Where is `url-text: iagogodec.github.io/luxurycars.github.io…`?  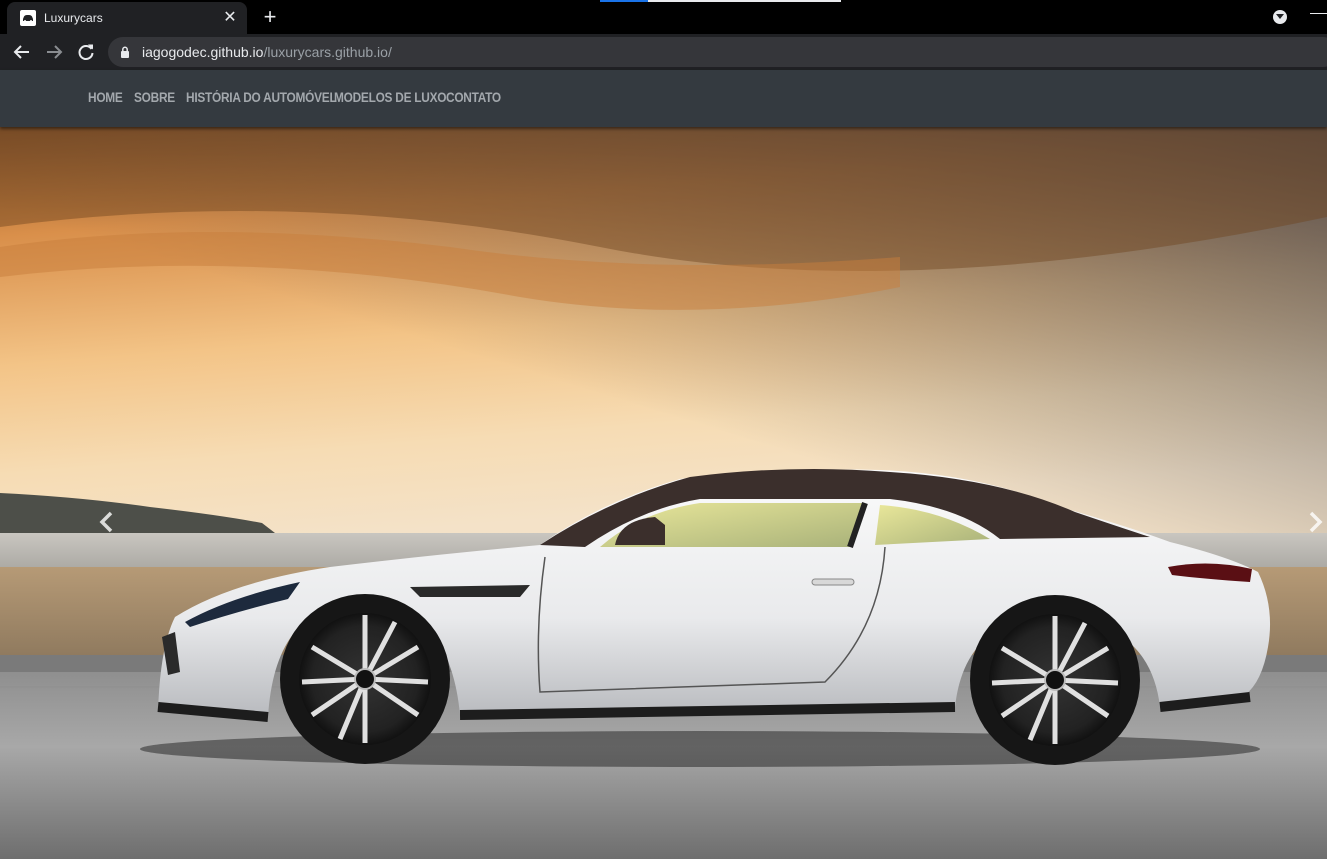
url-text: iagogodec.github.io/luxurycars.github.io… is located at coordinates (267, 52).